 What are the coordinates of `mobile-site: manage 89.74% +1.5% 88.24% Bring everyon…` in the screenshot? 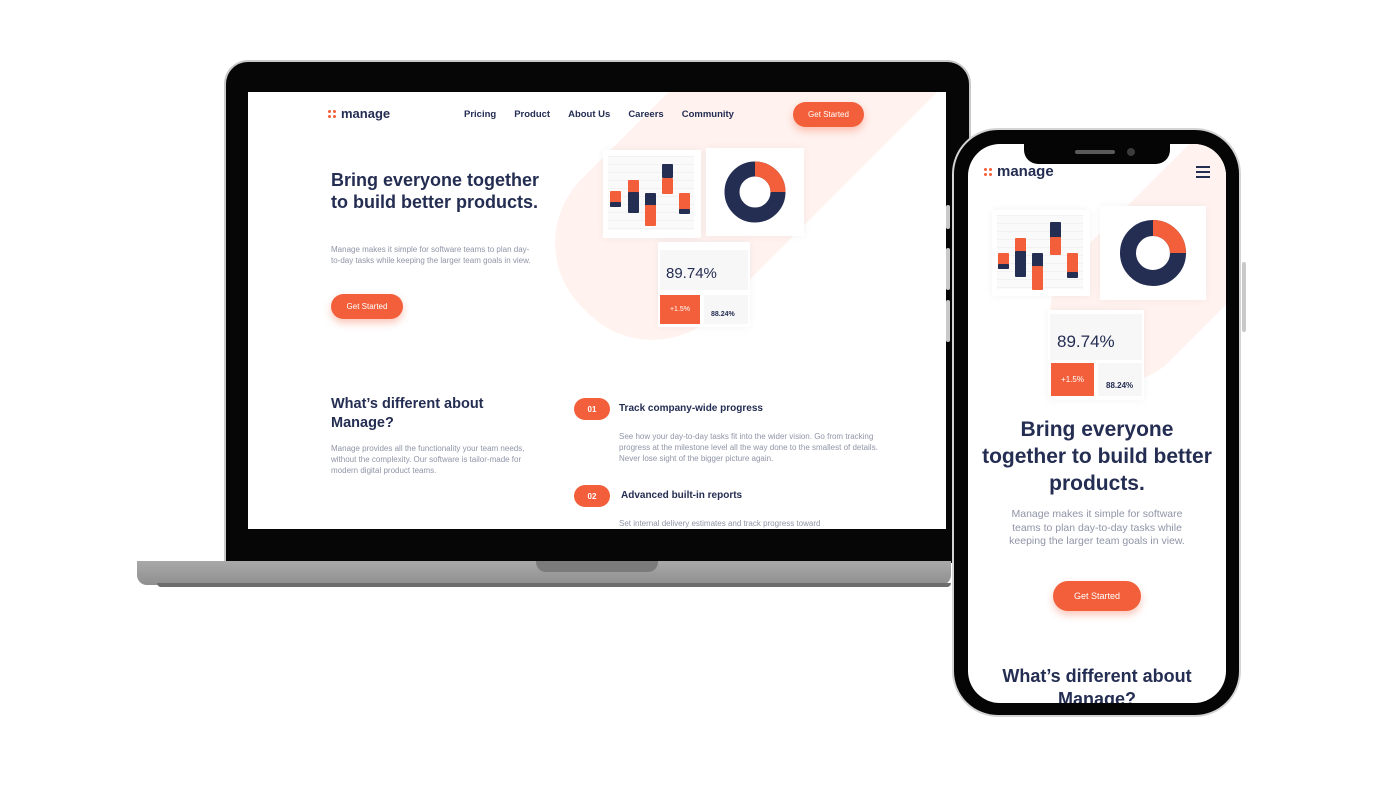 It's located at (1097, 423).